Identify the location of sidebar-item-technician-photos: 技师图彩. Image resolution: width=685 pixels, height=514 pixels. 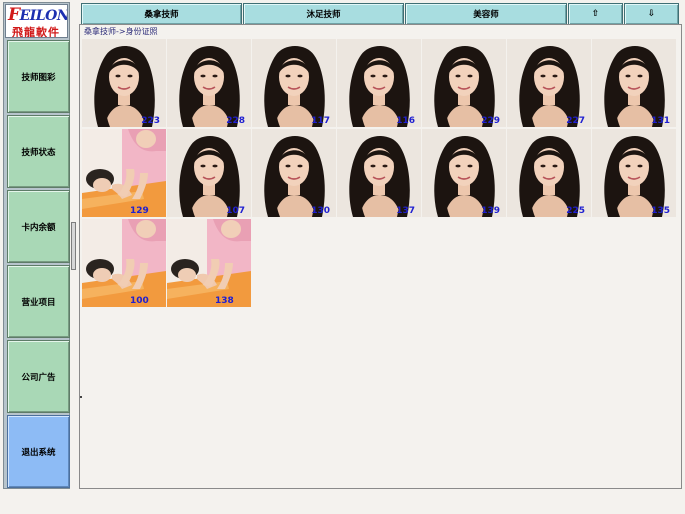
(38, 76).